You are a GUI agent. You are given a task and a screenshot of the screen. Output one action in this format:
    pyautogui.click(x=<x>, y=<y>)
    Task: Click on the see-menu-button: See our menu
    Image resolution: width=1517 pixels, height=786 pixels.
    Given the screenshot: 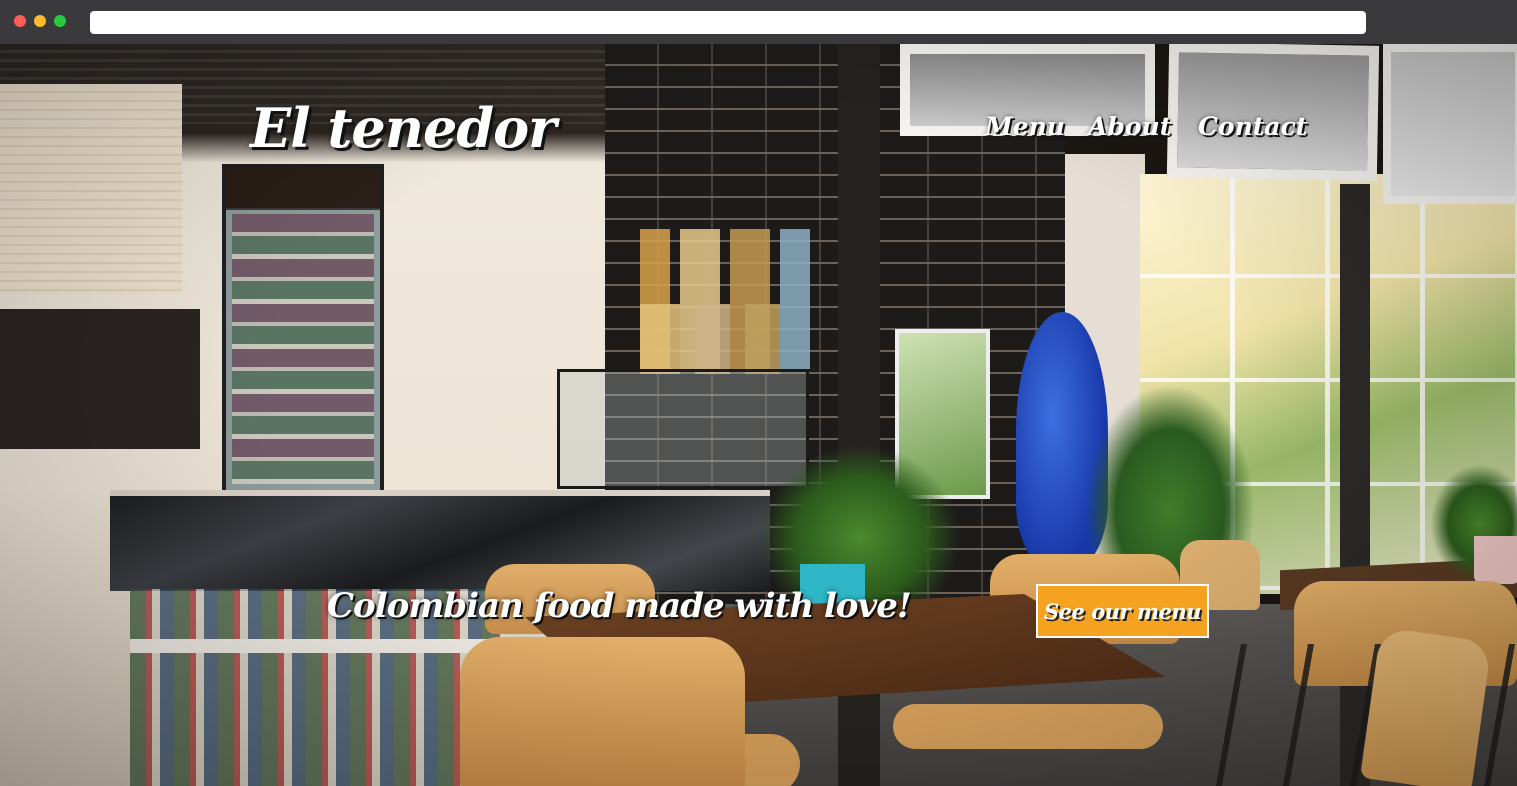 What is the action you would take?
    pyautogui.click(x=1122, y=611)
    